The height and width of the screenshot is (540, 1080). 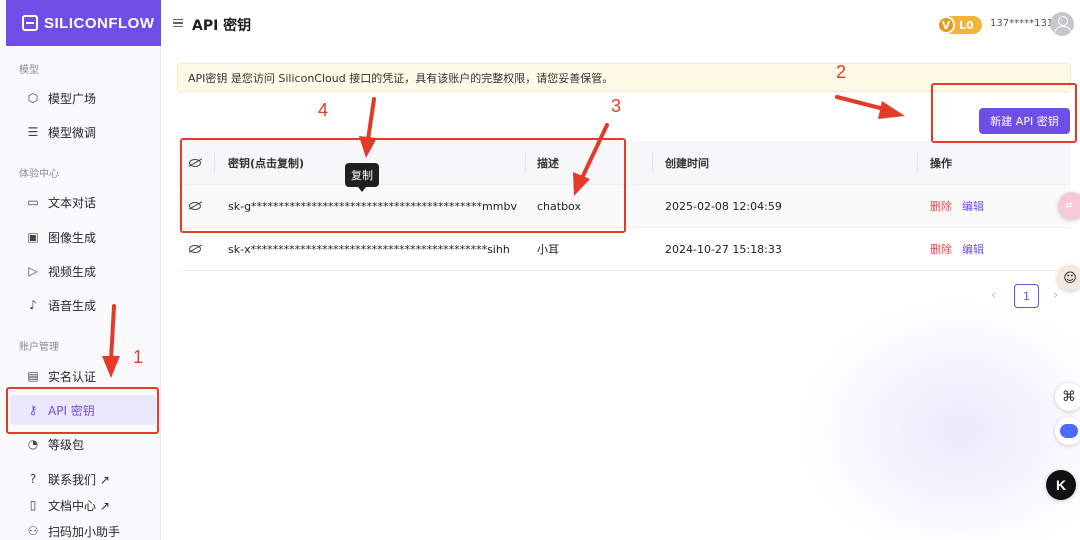 I want to click on sidebar-item-label: 联系我们 ↗, so click(x=79, y=479).